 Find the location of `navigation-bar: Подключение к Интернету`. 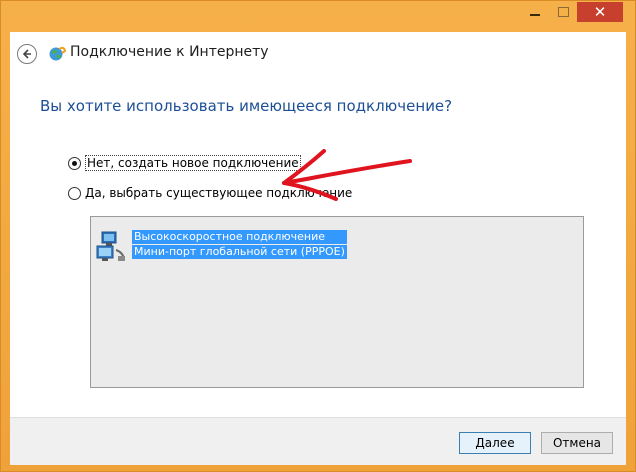

navigation-bar: Подключение к Интернету is located at coordinates (318, 54).